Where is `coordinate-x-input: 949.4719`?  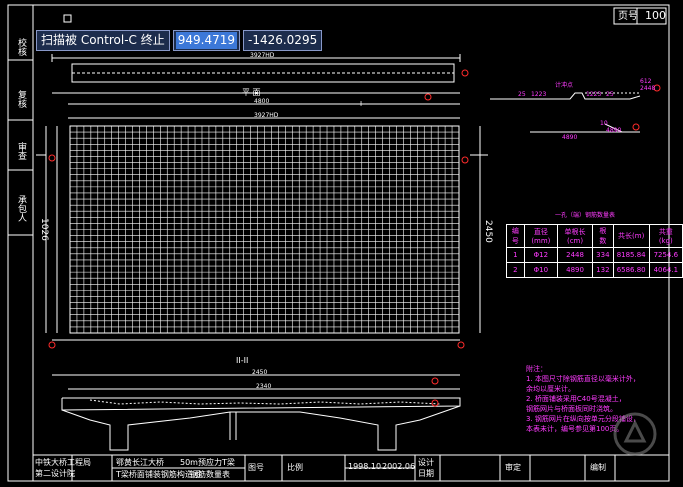 coordinate-x-input: 949.4719 is located at coordinates (206, 40).